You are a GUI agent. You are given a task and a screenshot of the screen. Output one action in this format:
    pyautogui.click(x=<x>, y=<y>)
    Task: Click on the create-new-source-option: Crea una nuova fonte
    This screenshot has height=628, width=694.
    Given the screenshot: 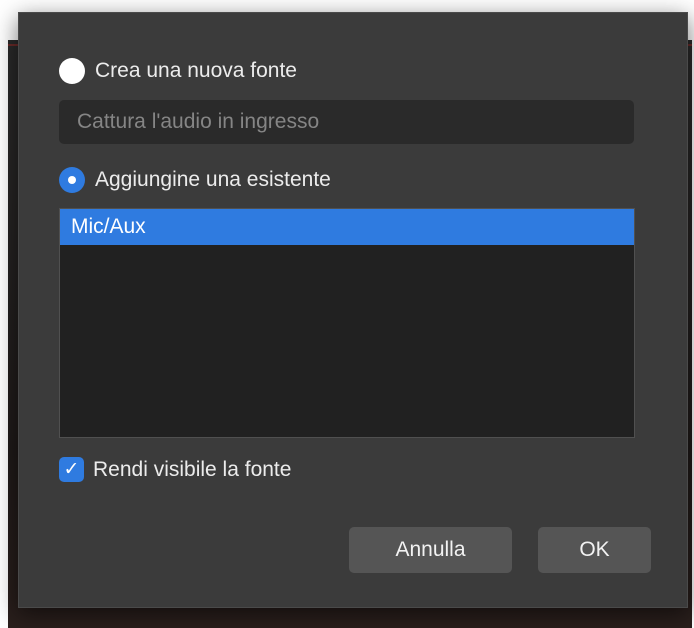 What is the action you would take?
    pyautogui.click(x=178, y=71)
    